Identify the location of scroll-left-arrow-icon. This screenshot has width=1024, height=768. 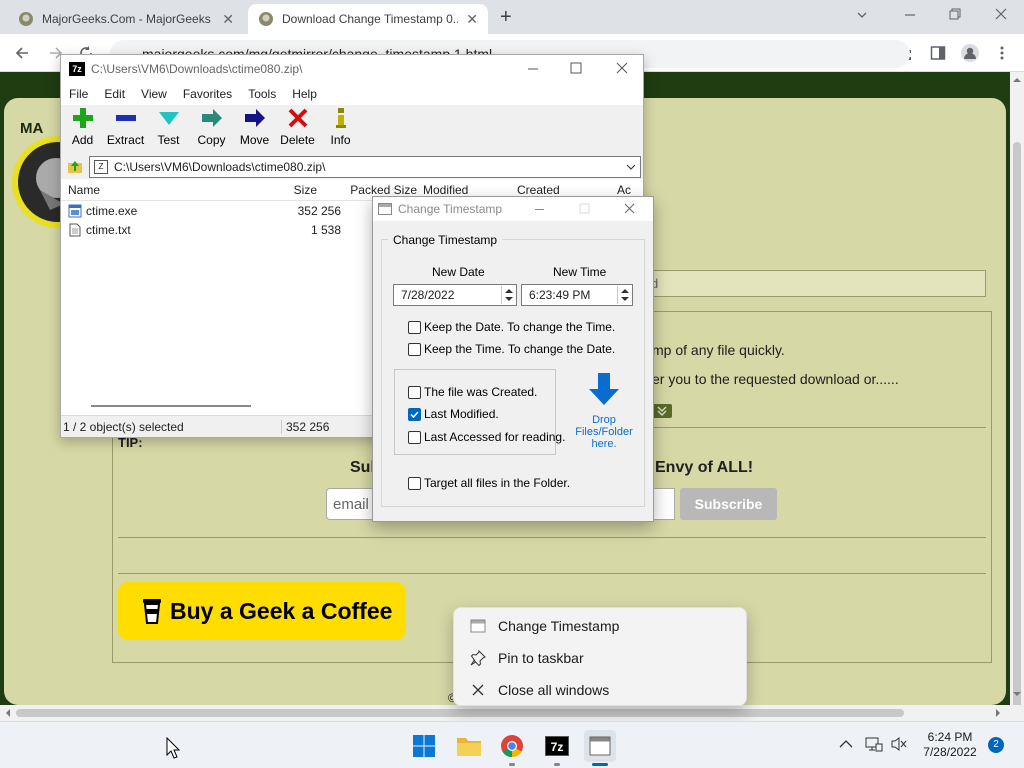
(8, 713).